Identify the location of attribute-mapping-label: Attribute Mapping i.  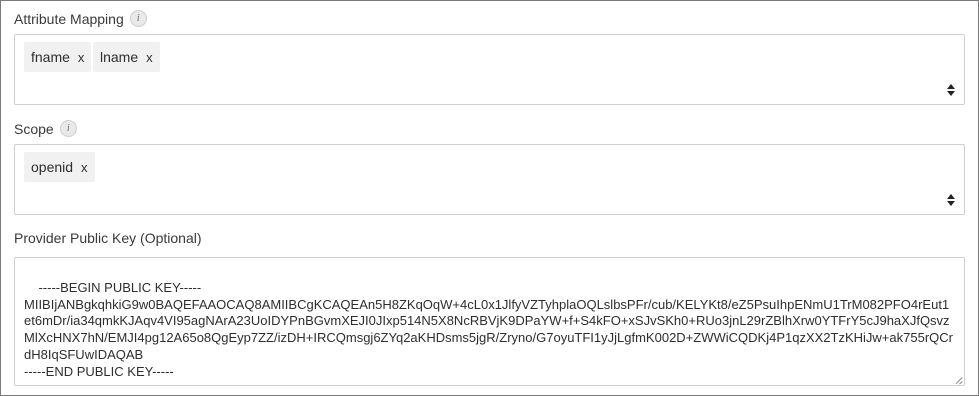
(80, 18).